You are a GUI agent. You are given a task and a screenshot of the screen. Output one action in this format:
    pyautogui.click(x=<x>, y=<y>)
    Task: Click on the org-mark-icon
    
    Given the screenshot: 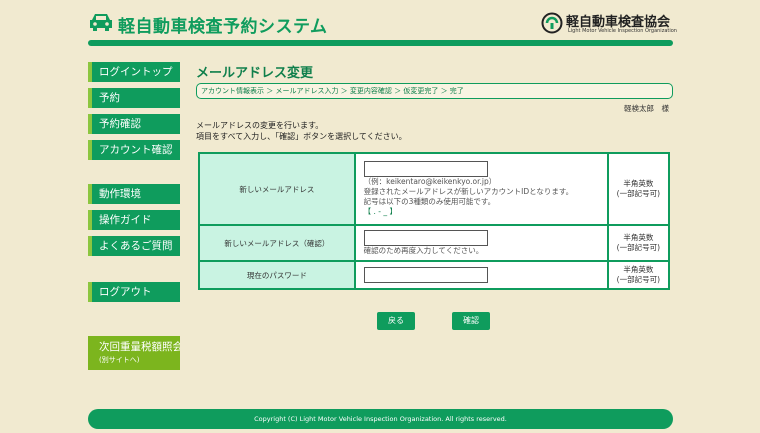 What is the action you would take?
    pyautogui.click(x=552, y=23)
    